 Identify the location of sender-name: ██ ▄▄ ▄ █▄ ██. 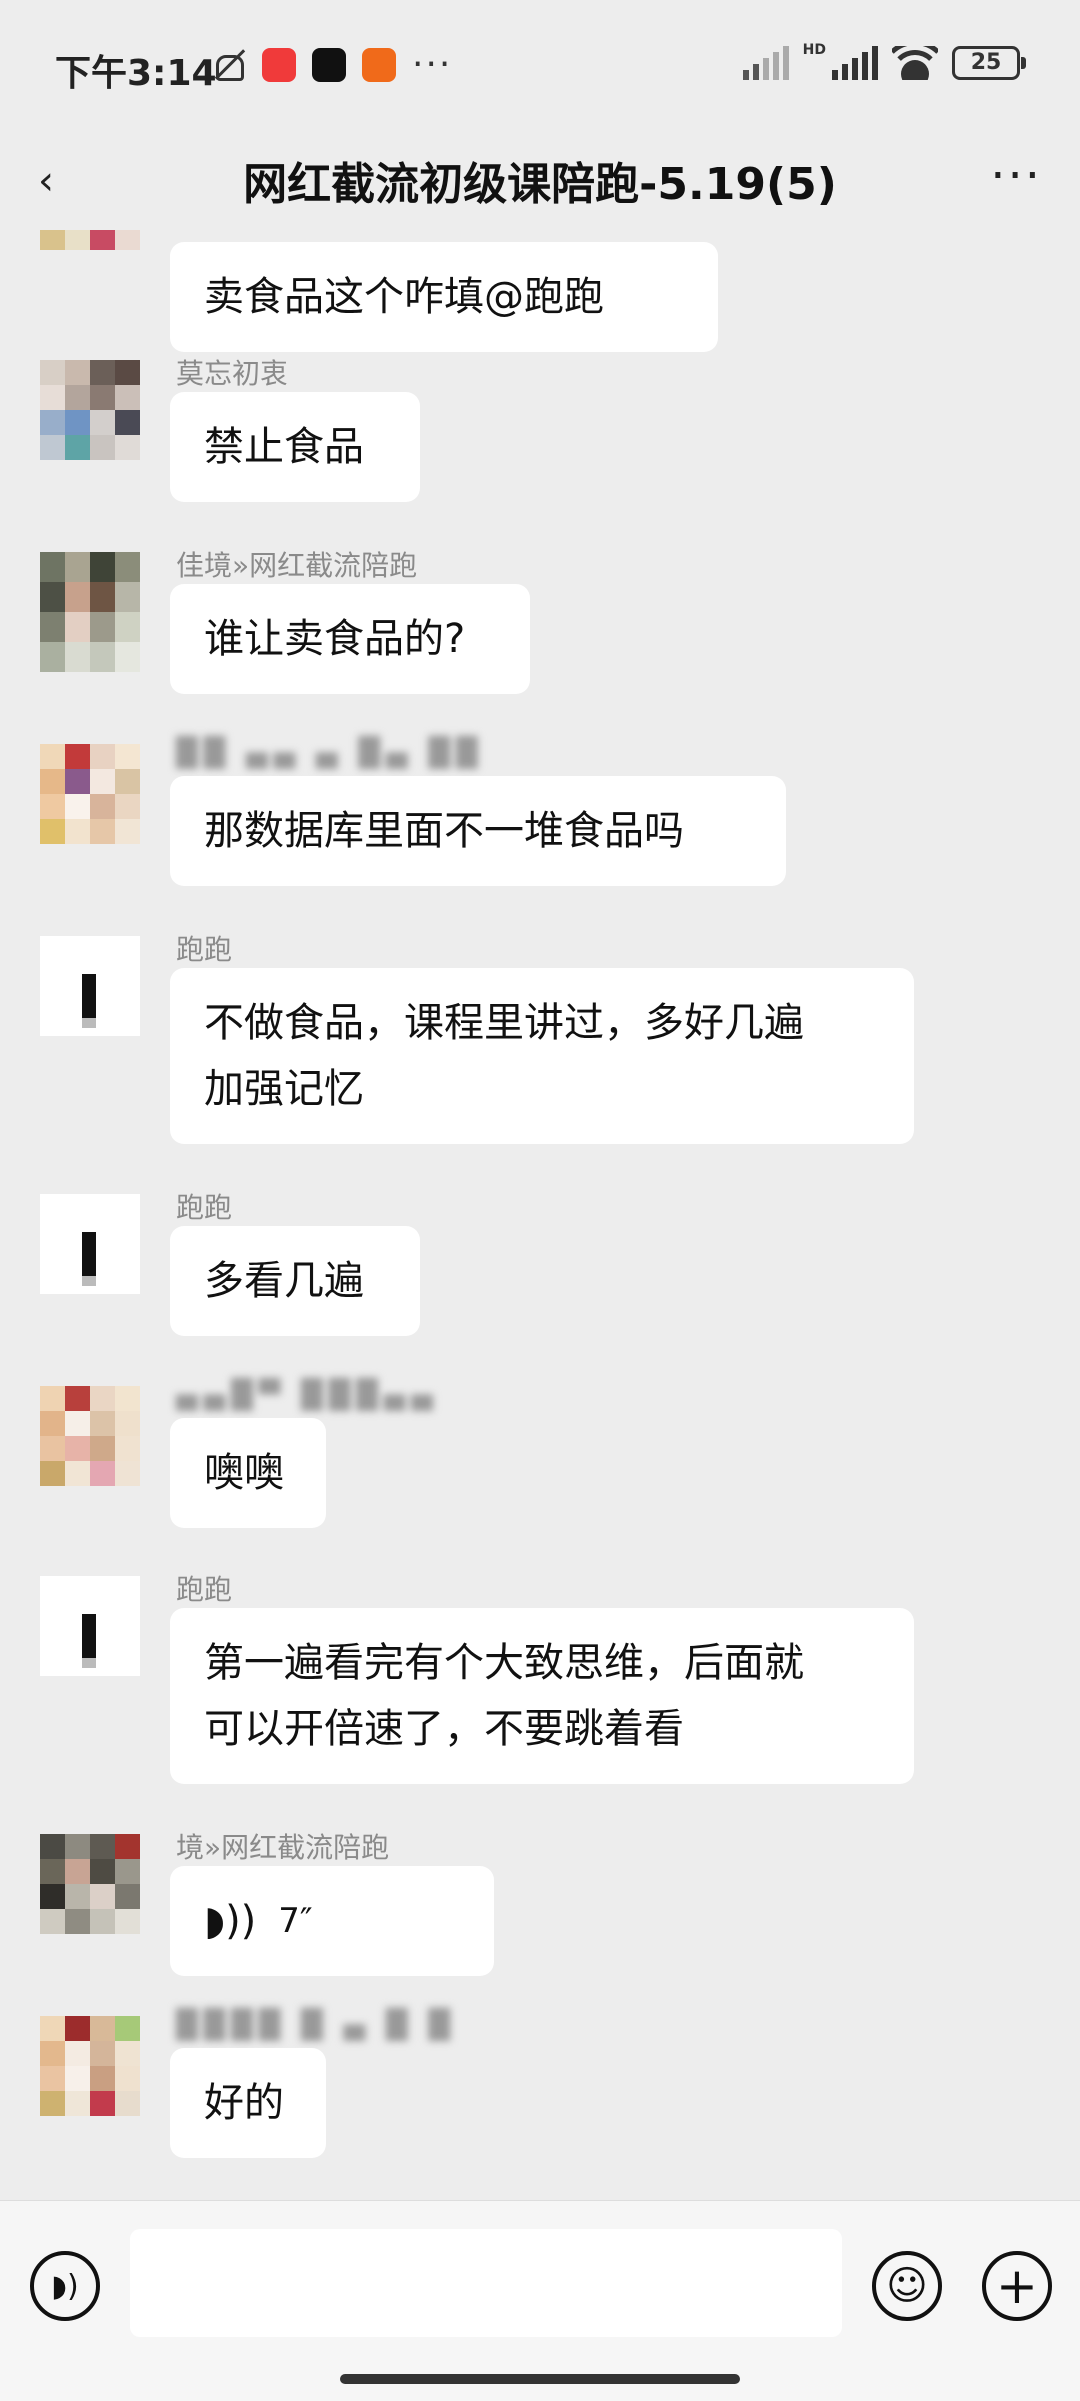
(330, 752).